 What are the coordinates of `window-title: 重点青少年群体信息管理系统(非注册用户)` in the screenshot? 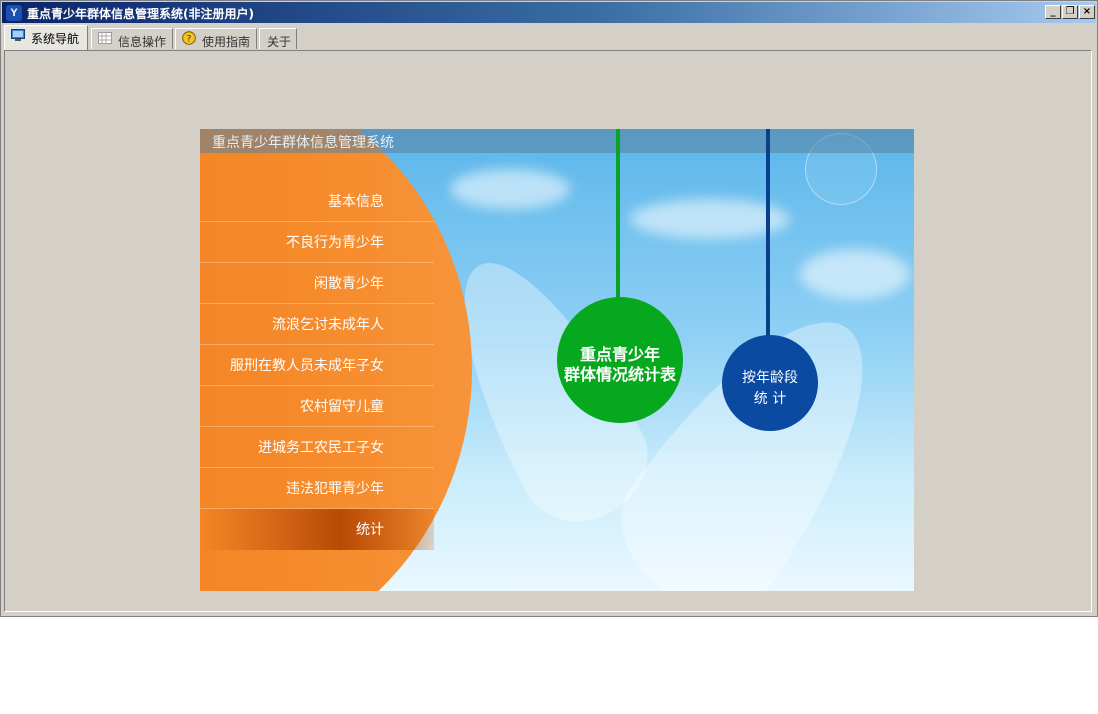 It's located at (140, 14).